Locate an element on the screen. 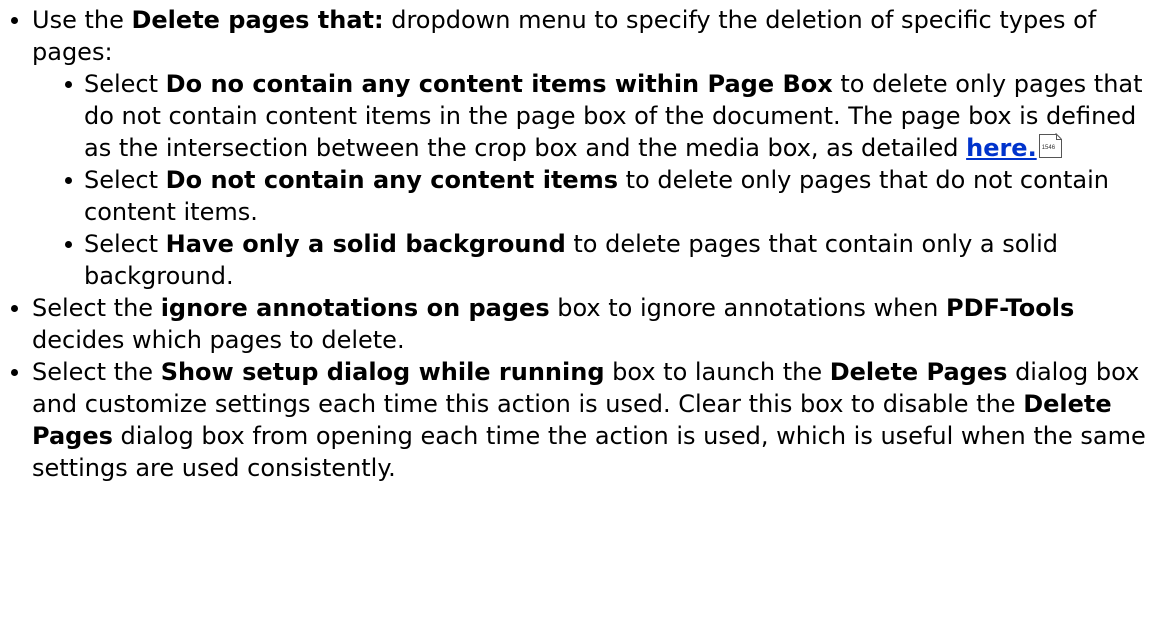  item-bold-term: Show setup dialog while running is located at coordinates (382, 372).